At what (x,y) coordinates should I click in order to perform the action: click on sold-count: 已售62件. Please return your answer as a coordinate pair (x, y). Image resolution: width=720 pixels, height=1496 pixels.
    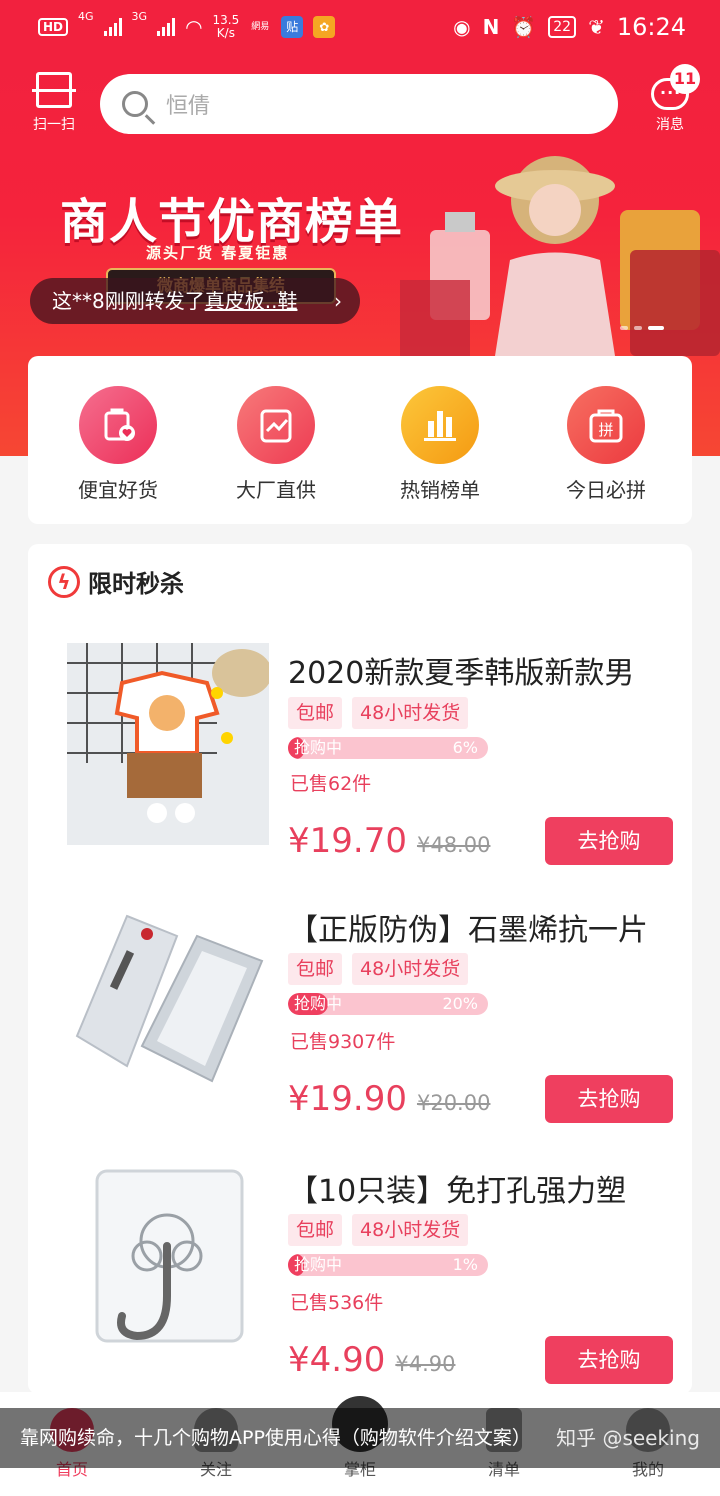
    Looking at the image, I should click on (331, 784).